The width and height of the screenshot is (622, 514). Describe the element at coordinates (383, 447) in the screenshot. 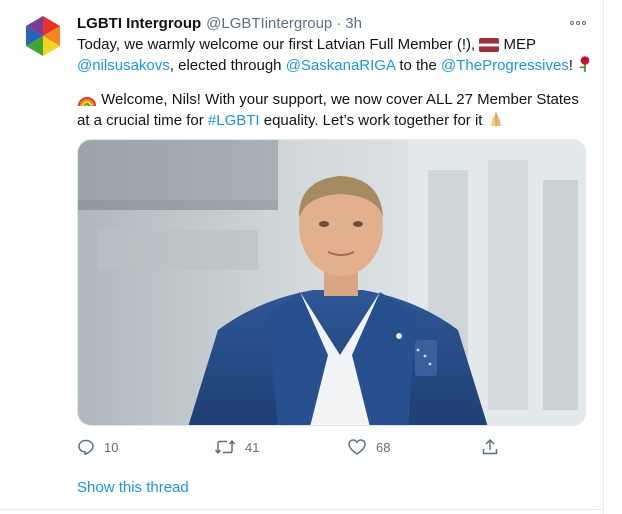

I see `like-count: 68` at that location.